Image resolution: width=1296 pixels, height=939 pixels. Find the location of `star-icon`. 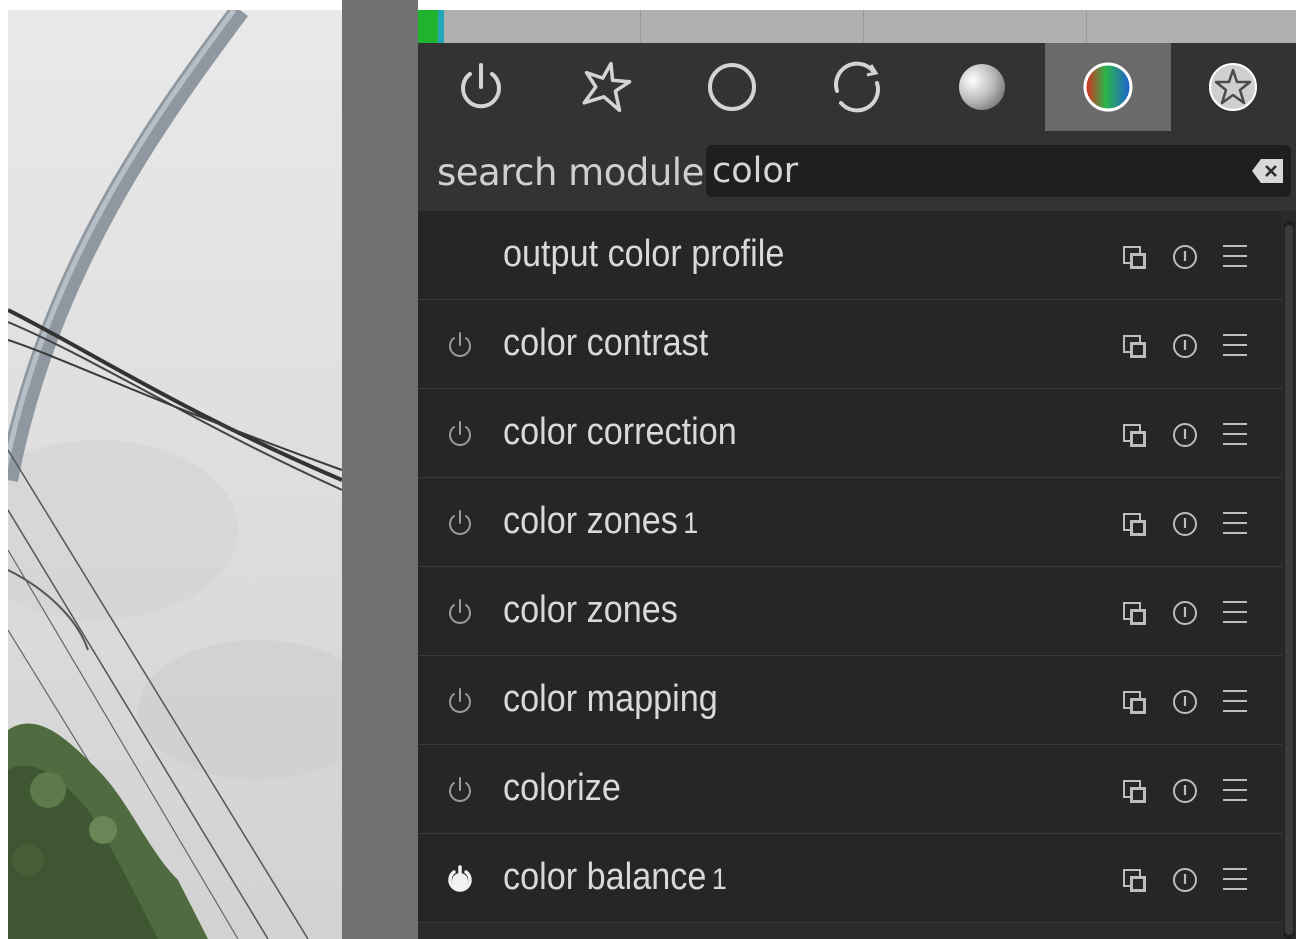

star-icon is located at coordinates (607, 87).